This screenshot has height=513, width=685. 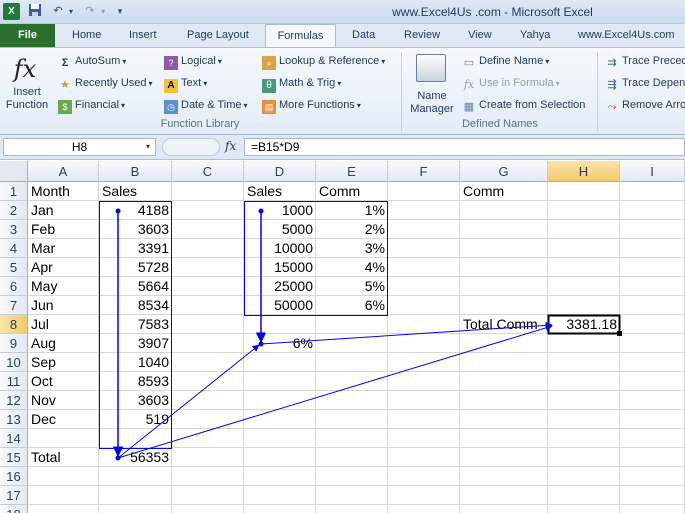 I want to click on insert-function-label-line2: Function, so click(x=27, y=105).